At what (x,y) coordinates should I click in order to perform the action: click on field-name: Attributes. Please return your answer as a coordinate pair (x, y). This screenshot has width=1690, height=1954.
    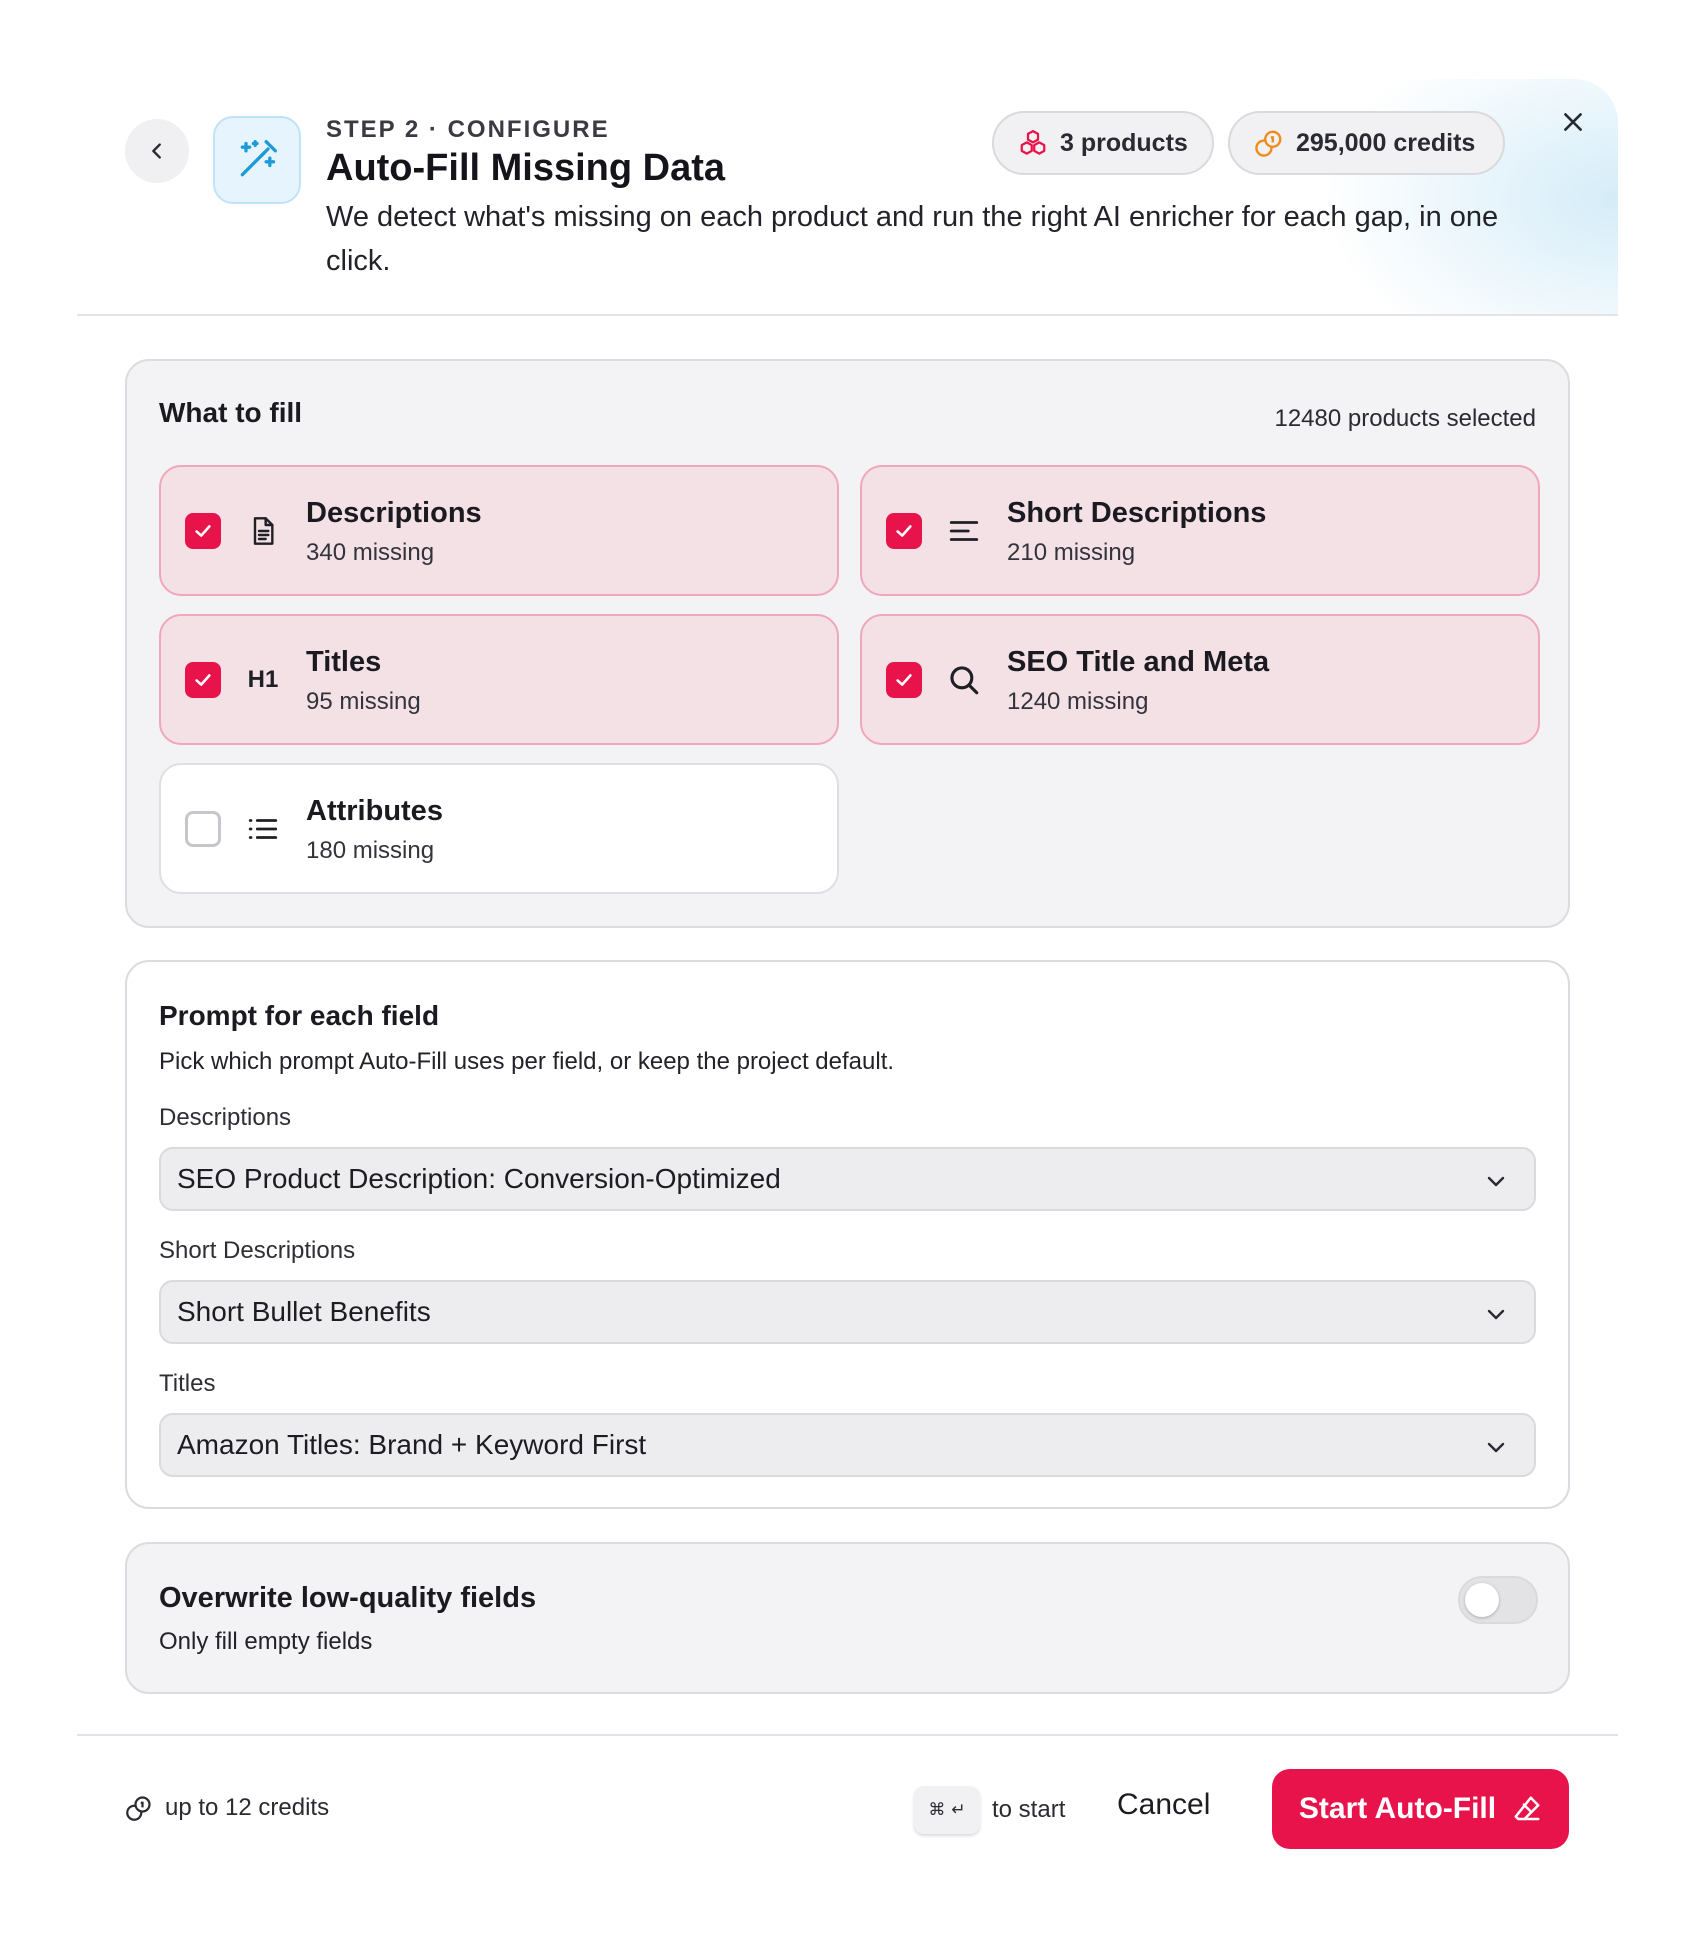
    Looking at the image, I should click on (374, 811).